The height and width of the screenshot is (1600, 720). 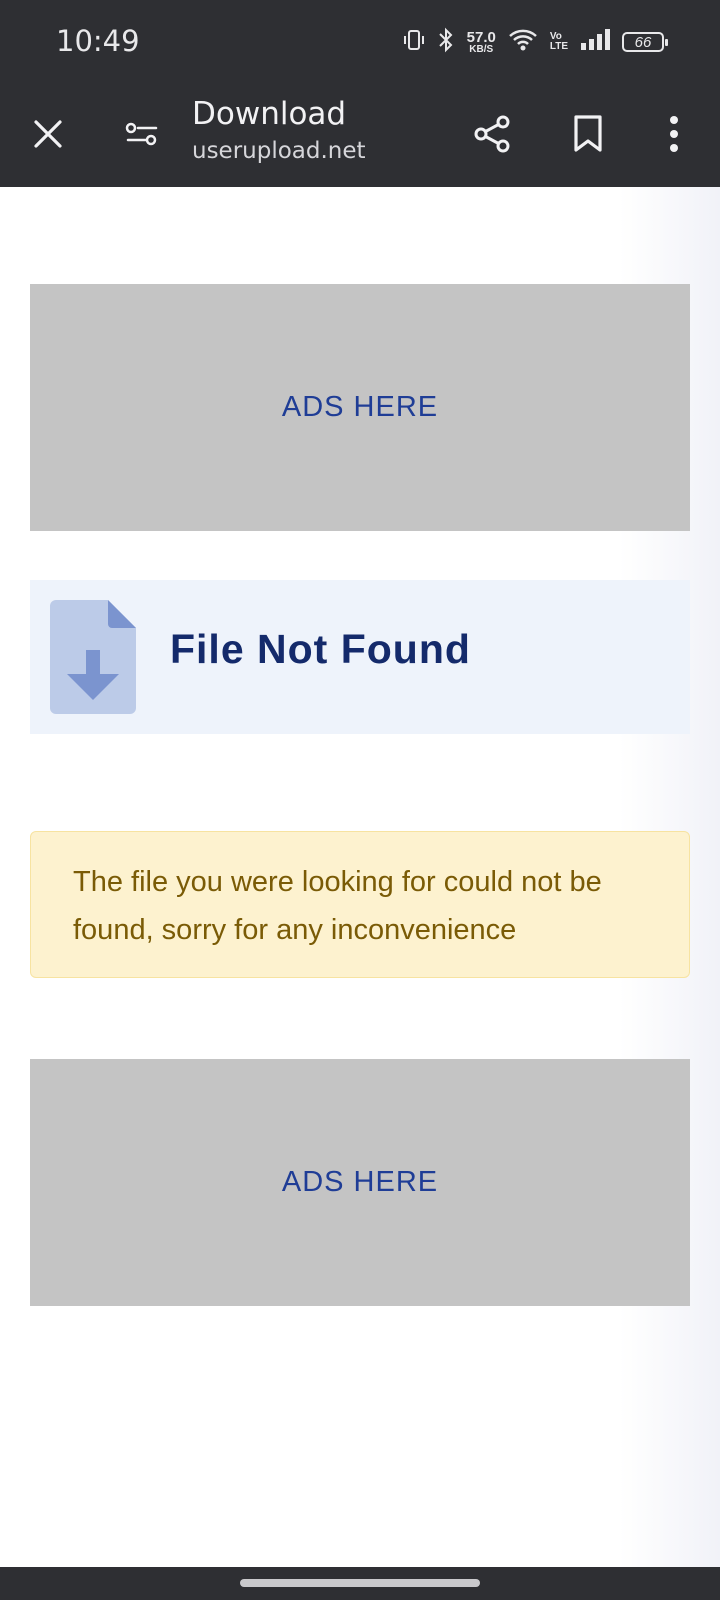 I want to click on more-vert-icon, so click(x=674, y=134).